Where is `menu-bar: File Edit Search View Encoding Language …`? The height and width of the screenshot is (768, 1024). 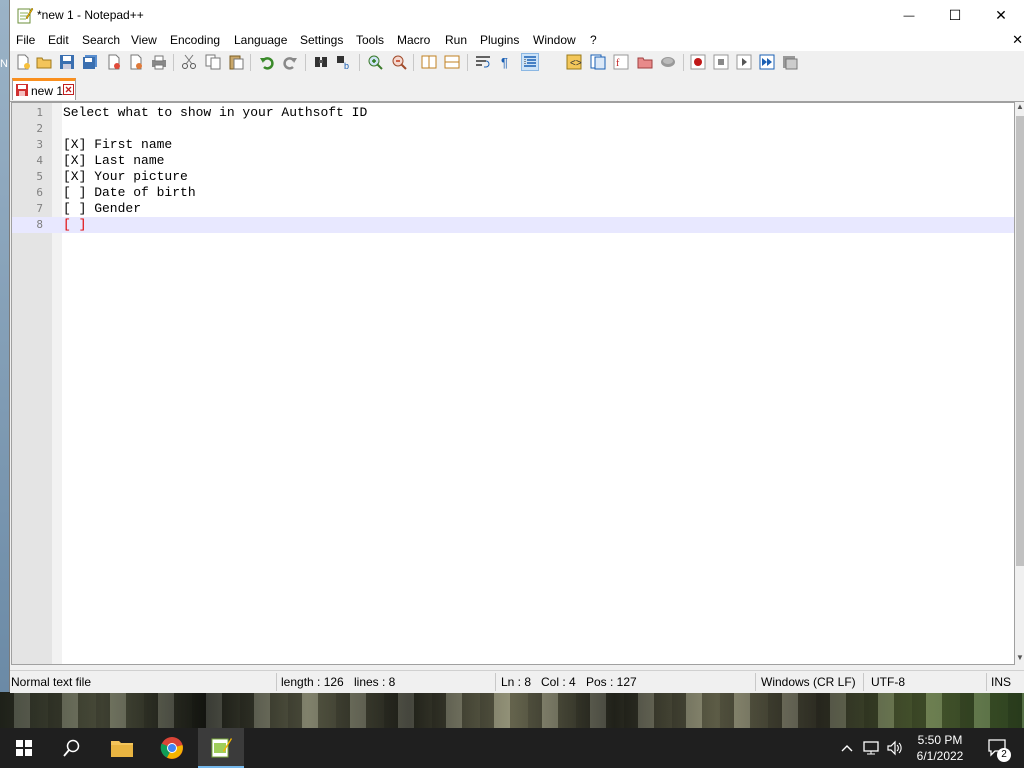
menu-bar: File Edit Search View Encoding Language … is located at coordinates (517, 41).